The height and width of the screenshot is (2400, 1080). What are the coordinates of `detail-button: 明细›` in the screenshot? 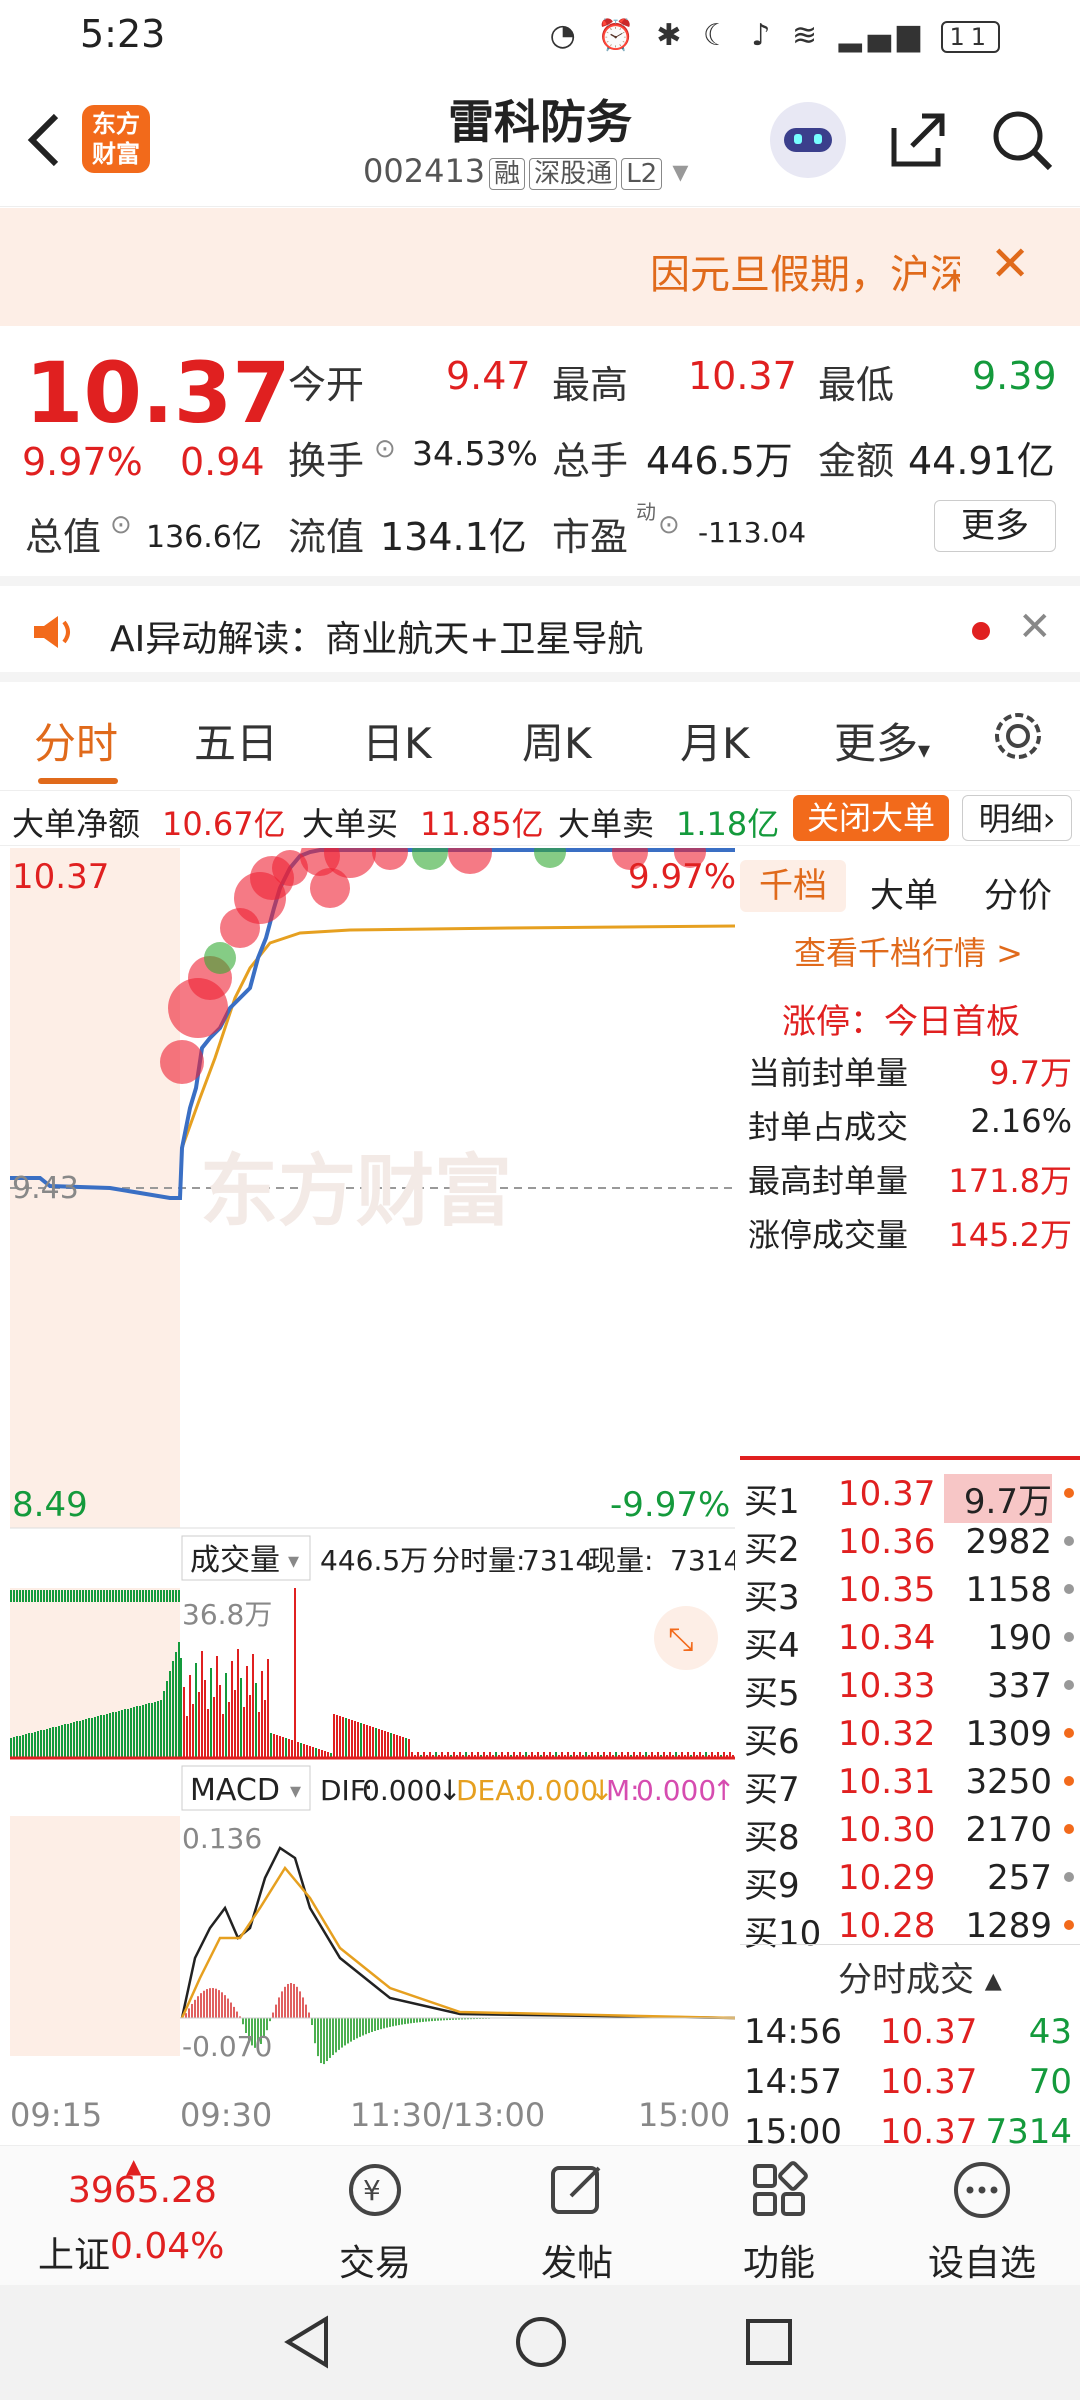 It's located at (1017, 818).